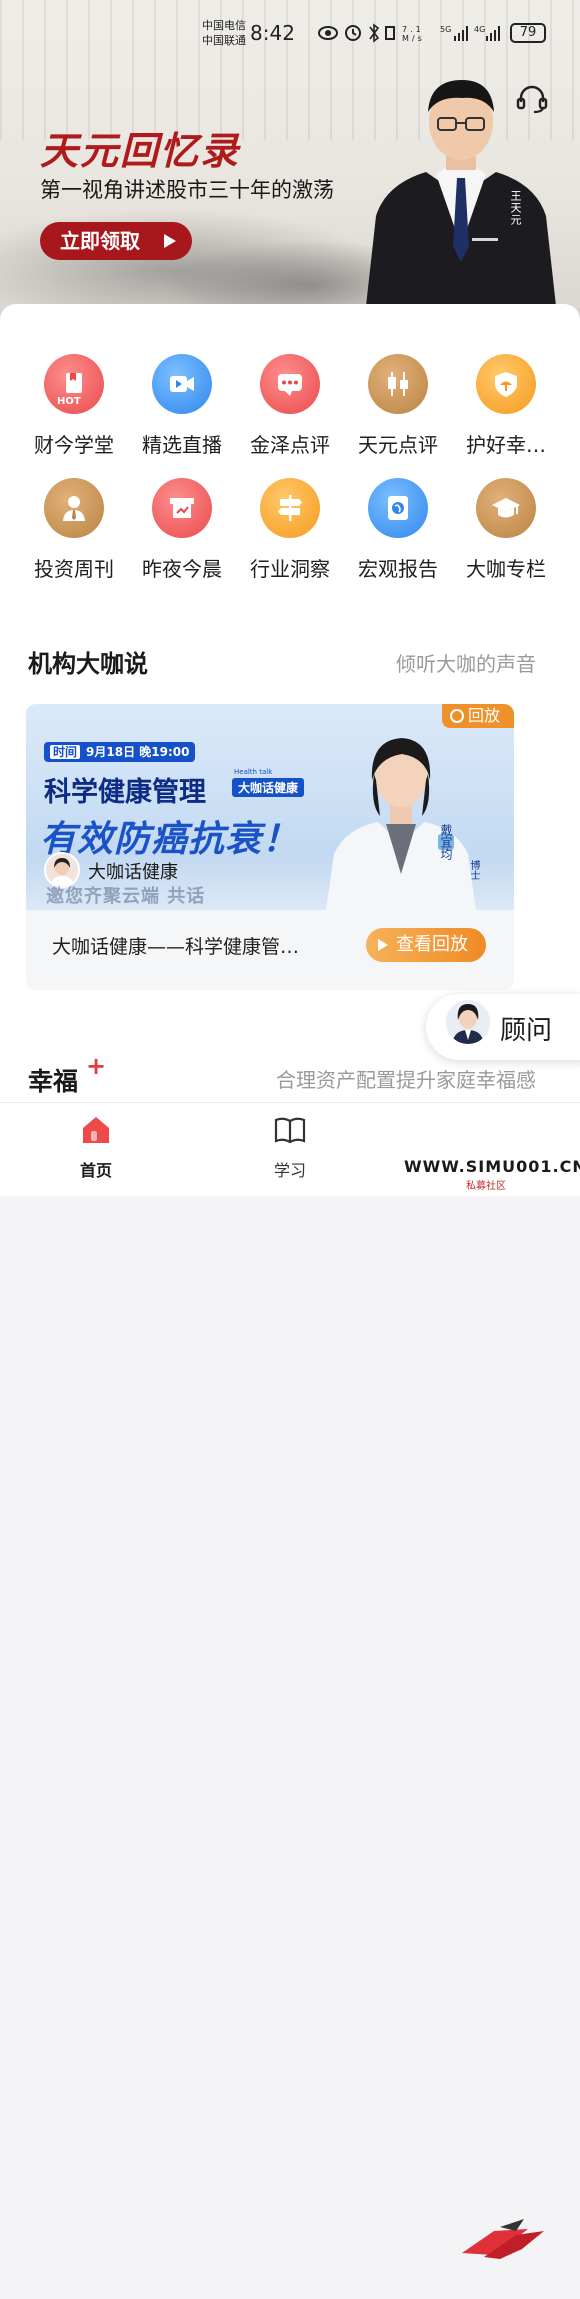 The height and width of the screenshot is (2299, 580). Describe the element at coordinates (528, 33) in the screenshot. I see `battery-indicator: 79` at that location.